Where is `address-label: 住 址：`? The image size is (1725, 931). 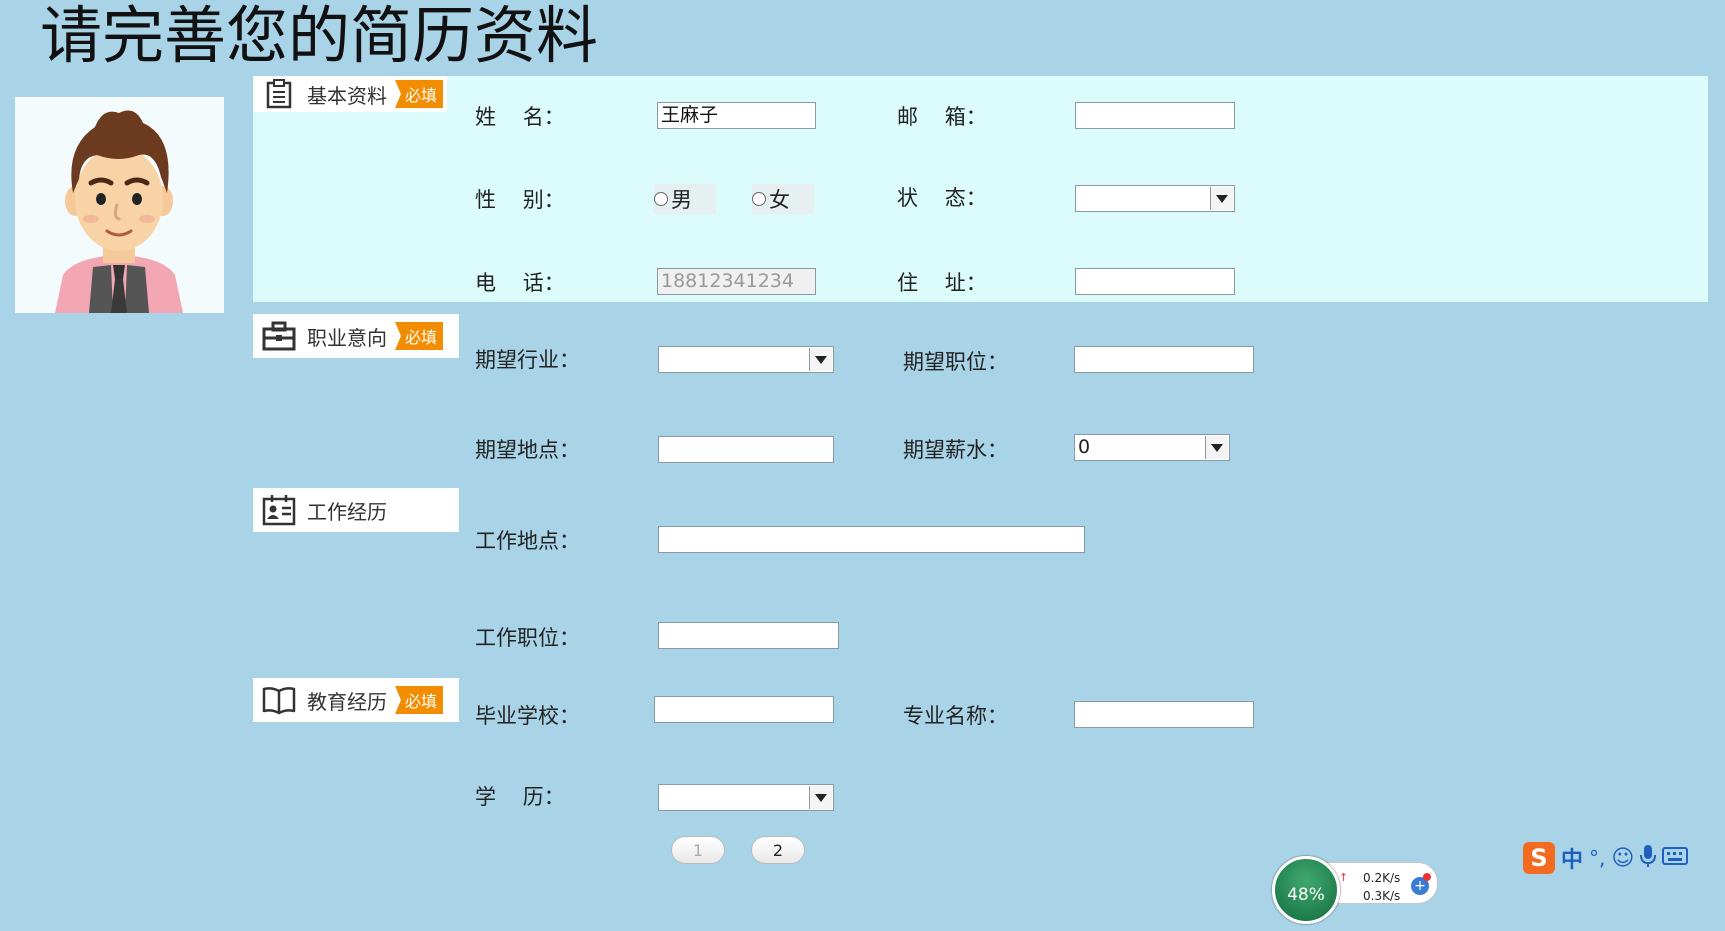
address-label: 住 址： is located at coordinates (942, 283).